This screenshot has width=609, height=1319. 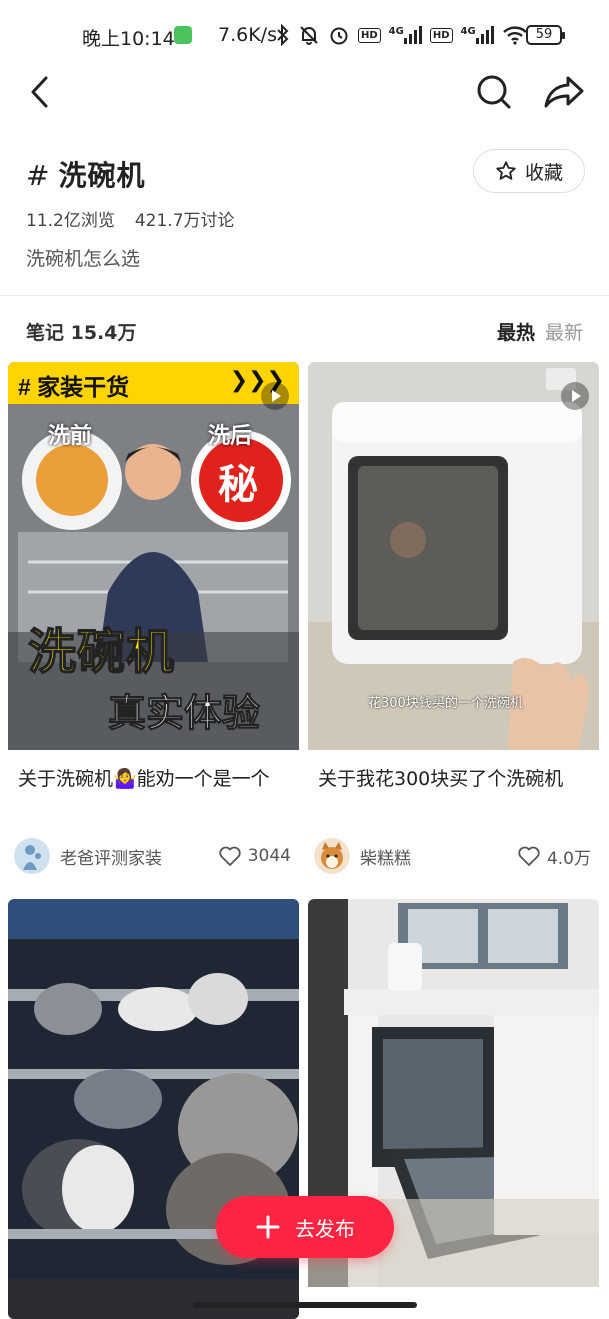 What do you see at coordinates (304, 213) in the screenshot?
I see `topic-header: # 洗碗机 收藏 11.2亿浏览 421.7万讨论 洗碗机怎么选` at bounding box center [304, 213].